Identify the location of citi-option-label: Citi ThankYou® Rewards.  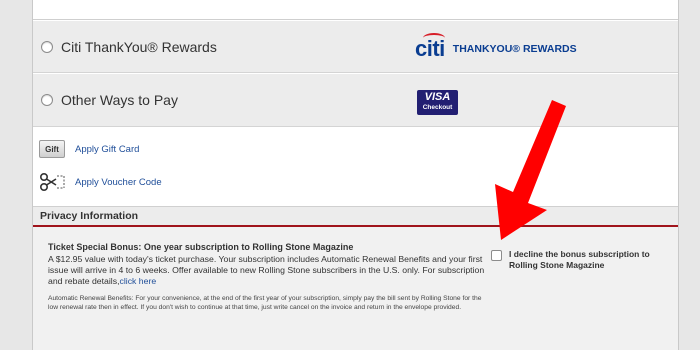
(139, 47).